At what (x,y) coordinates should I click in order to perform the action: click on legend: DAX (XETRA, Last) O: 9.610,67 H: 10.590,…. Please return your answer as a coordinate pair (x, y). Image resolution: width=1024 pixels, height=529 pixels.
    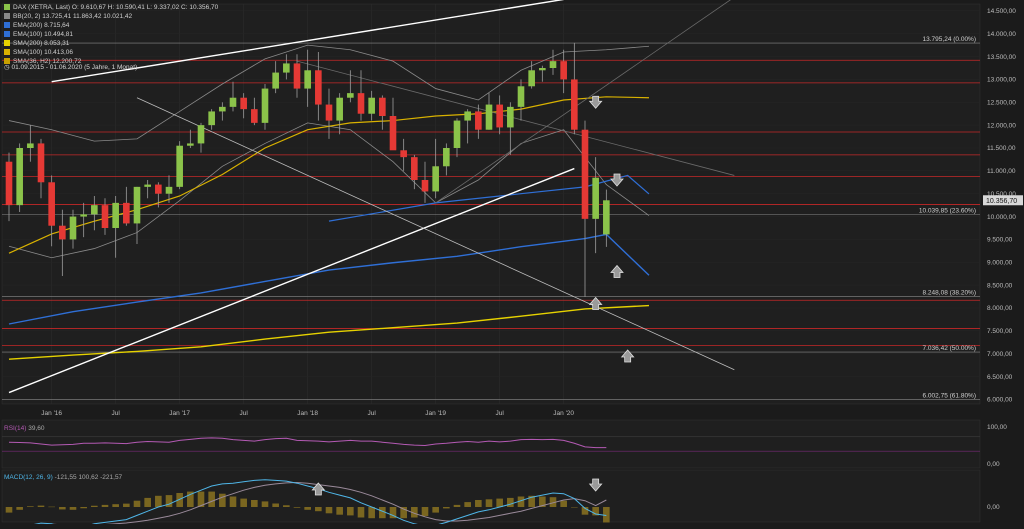
    Looking at the image, I should click on (111, 34).